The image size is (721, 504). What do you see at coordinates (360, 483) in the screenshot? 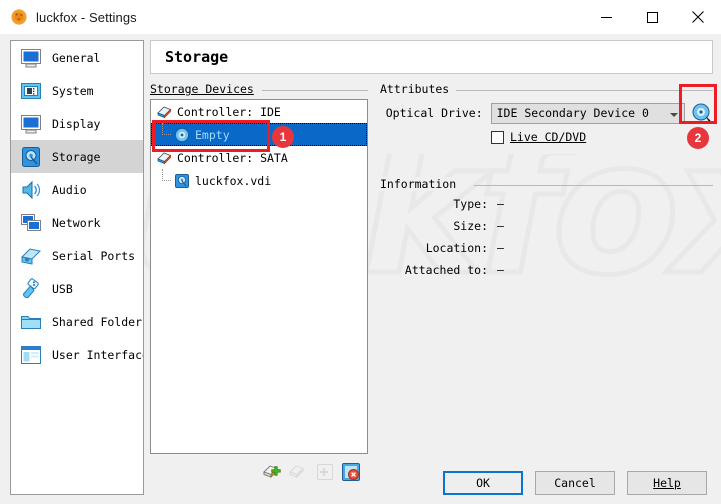
I see `dialog-footer: OK Cancel Help` at bounding box center [360, 483].